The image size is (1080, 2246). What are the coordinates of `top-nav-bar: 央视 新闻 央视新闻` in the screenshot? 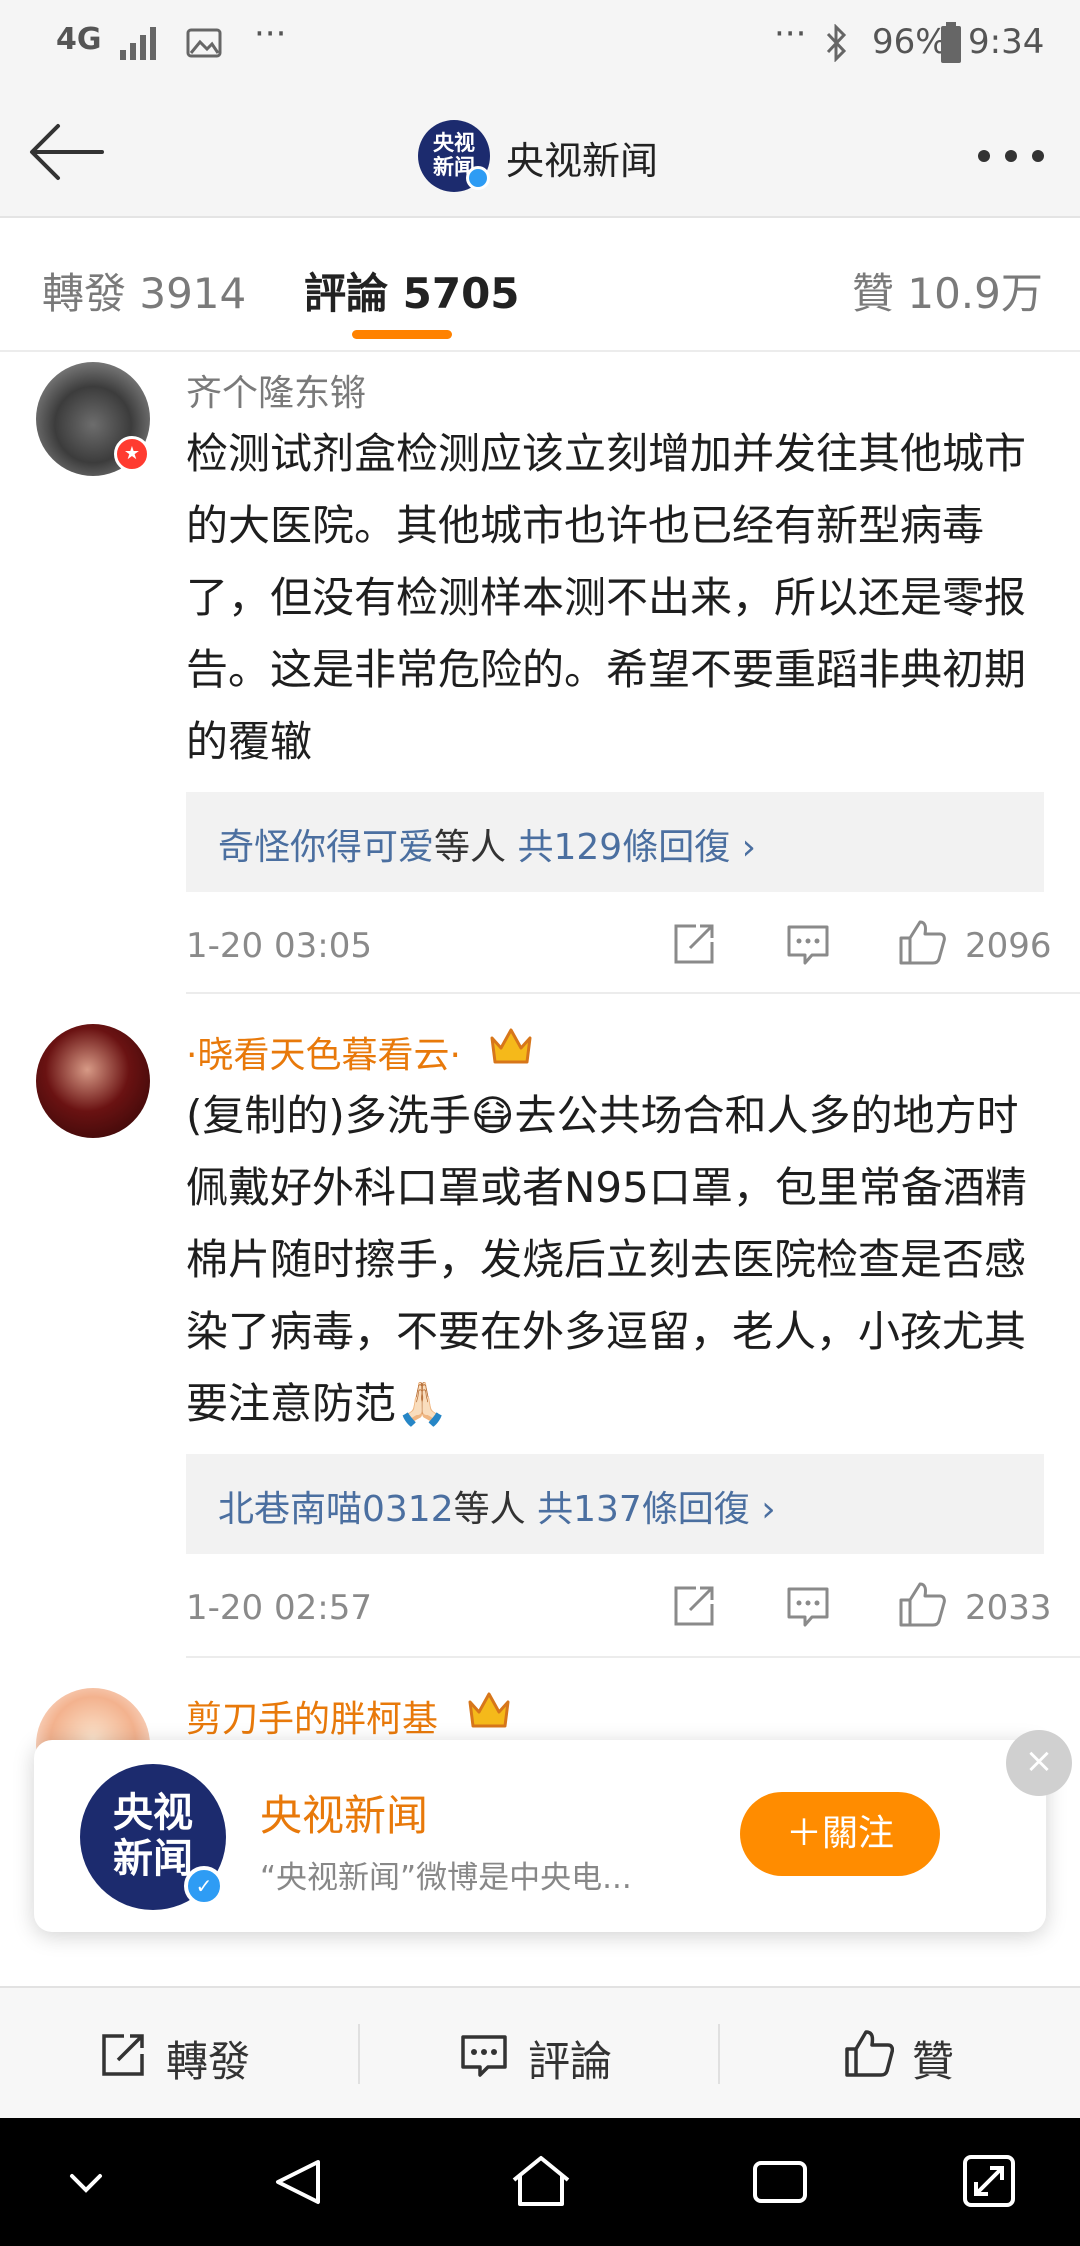 It's located at (540, 154).